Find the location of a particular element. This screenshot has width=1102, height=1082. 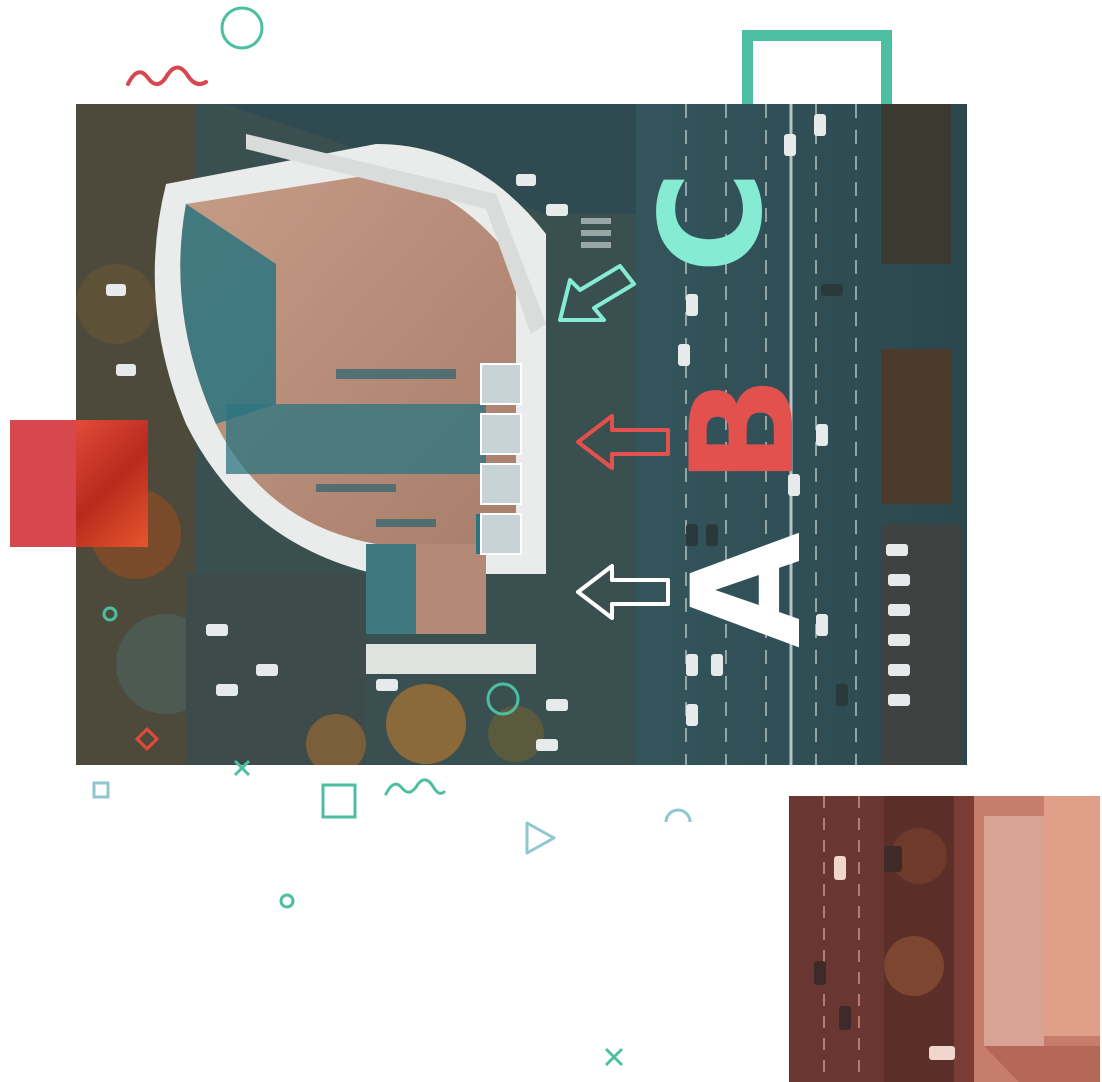

arc-icon is located at coordinates (678, 814).